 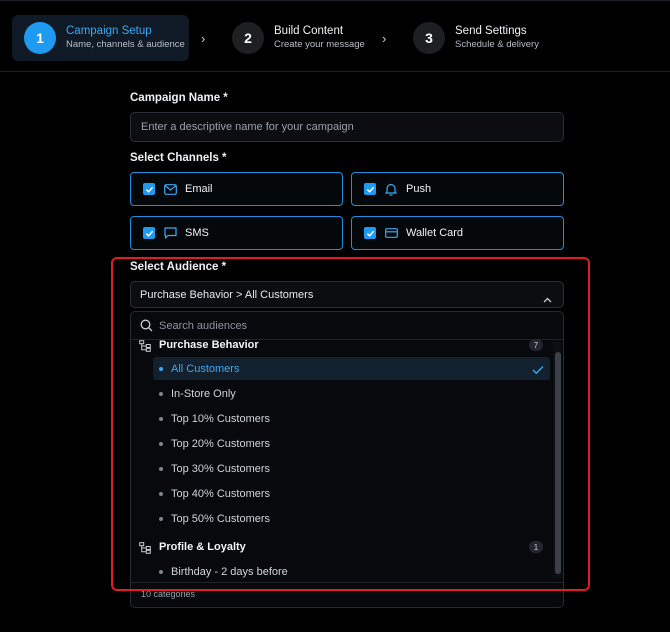 I want to click on step-send-settings: 3 Send Settings Schedule & delivery, so click(x=476, y=38).